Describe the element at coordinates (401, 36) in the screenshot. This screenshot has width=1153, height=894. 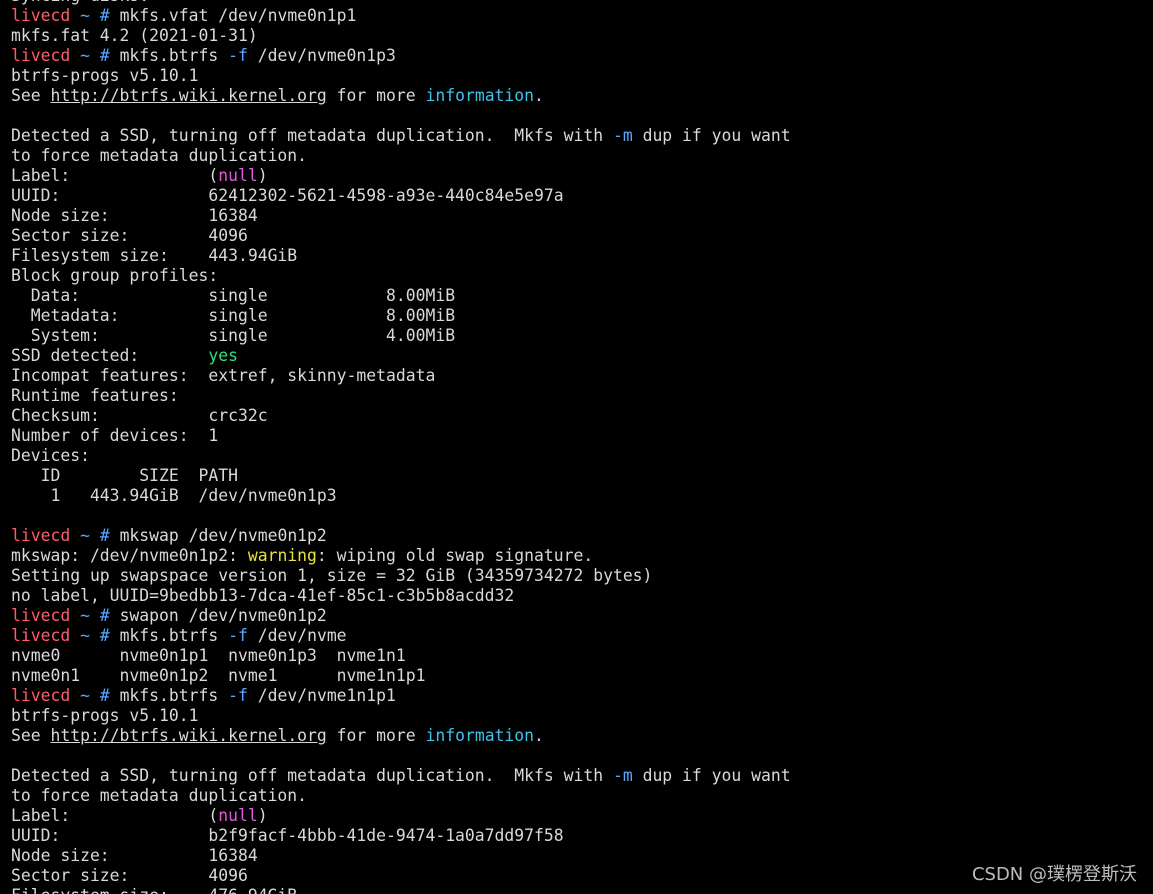
I see `terminal-line: mkfs.fat 4.2 (2021-01-31)` at that location.